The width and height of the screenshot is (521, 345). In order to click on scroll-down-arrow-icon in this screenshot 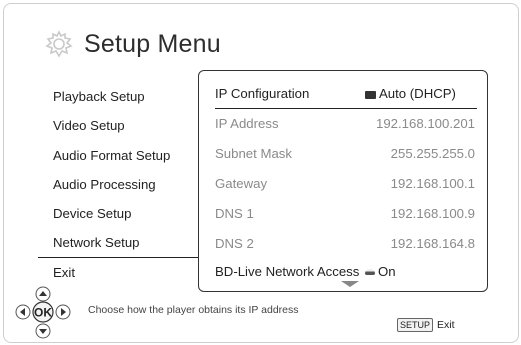, I will do `click(350, 284)`.